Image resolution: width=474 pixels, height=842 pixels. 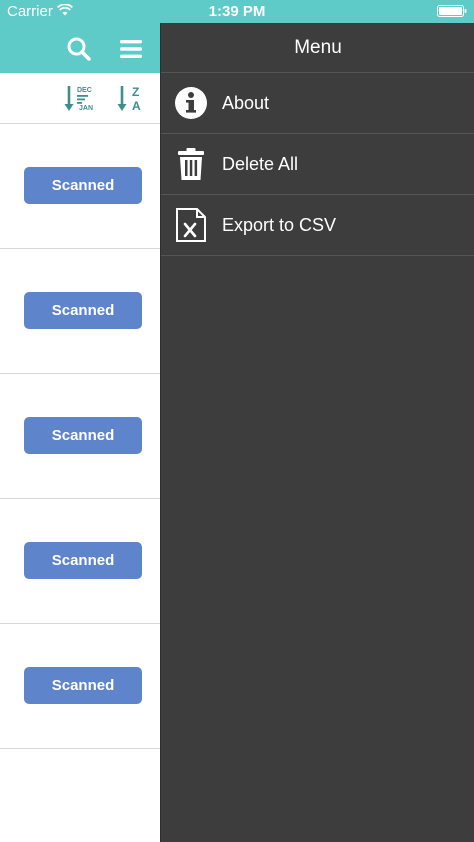 What do you see at coordinates (317, 48) in the screenshot?
I see `menu-title: Menu` at bounding box center [317, 48].